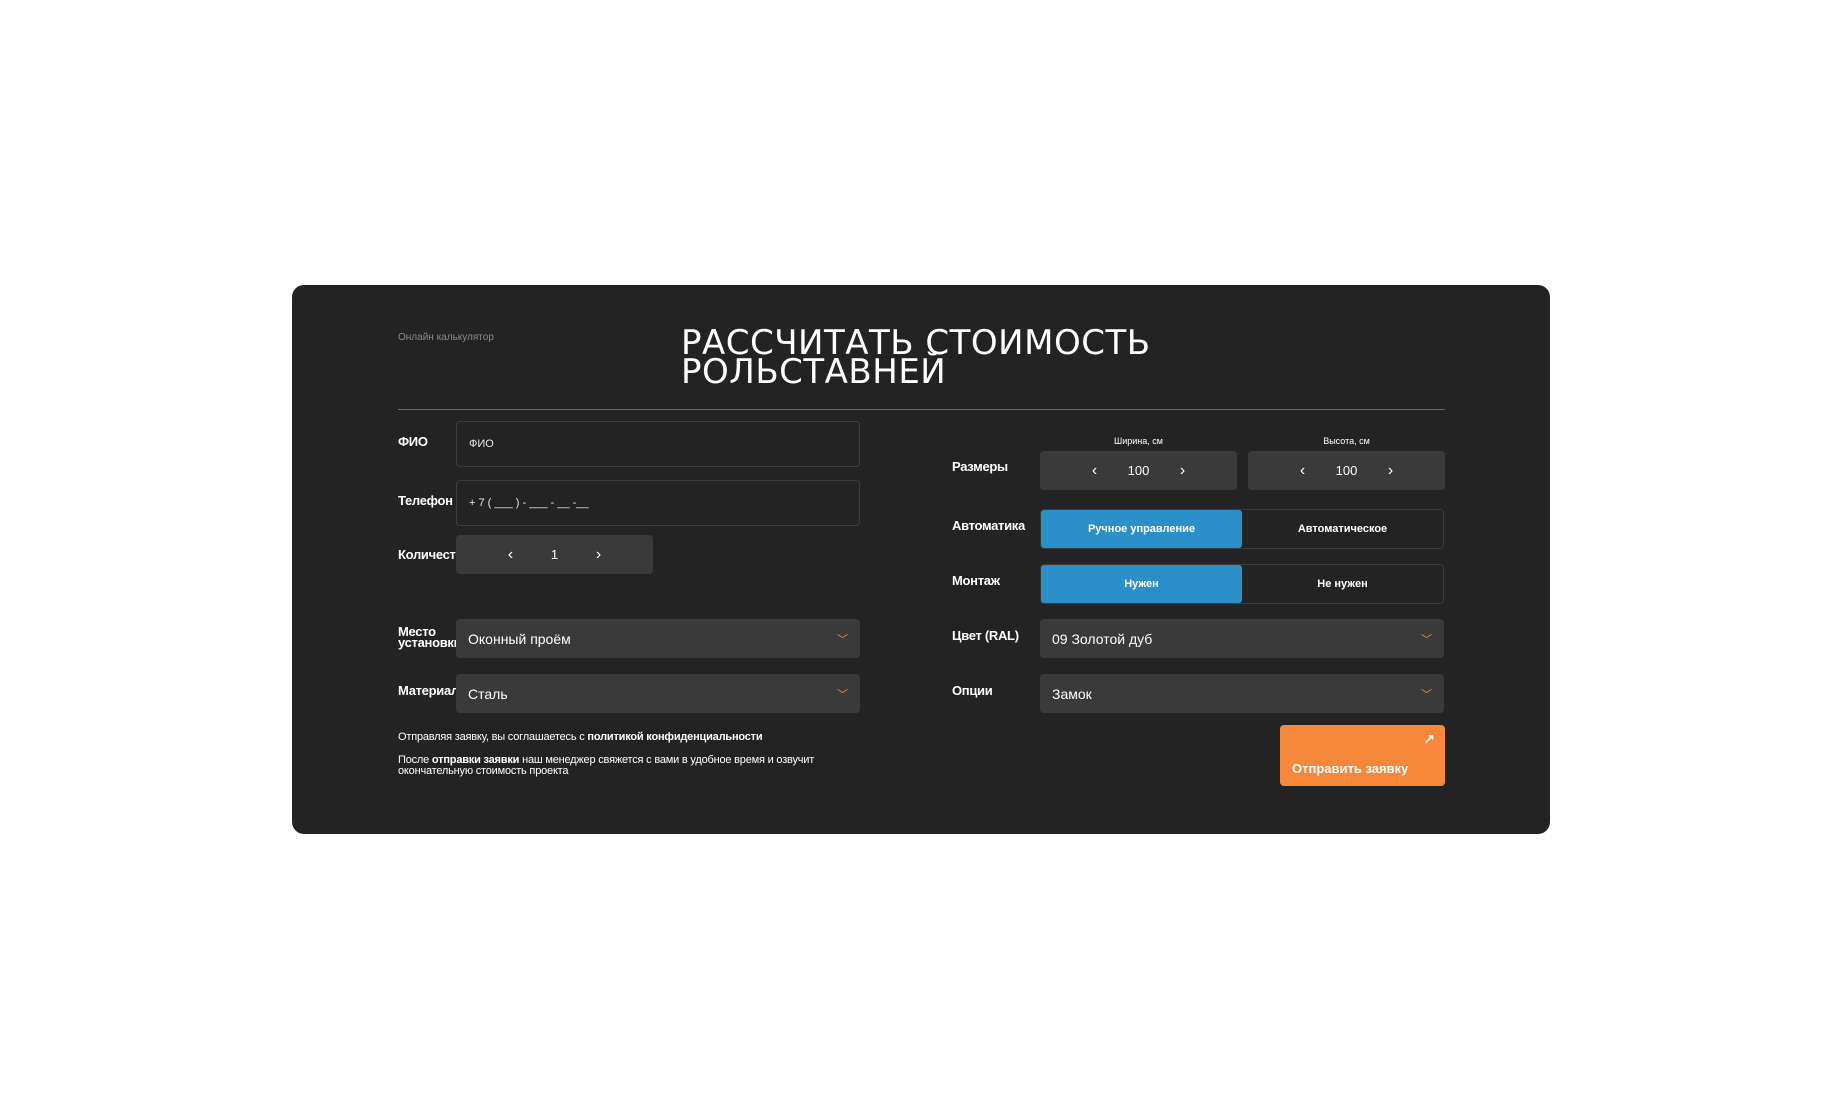 The height and width of the screenshot is (1100, 1833). Describe the element at coordinates (658, 444) in the screenshot. I see `fio-input` at that location.